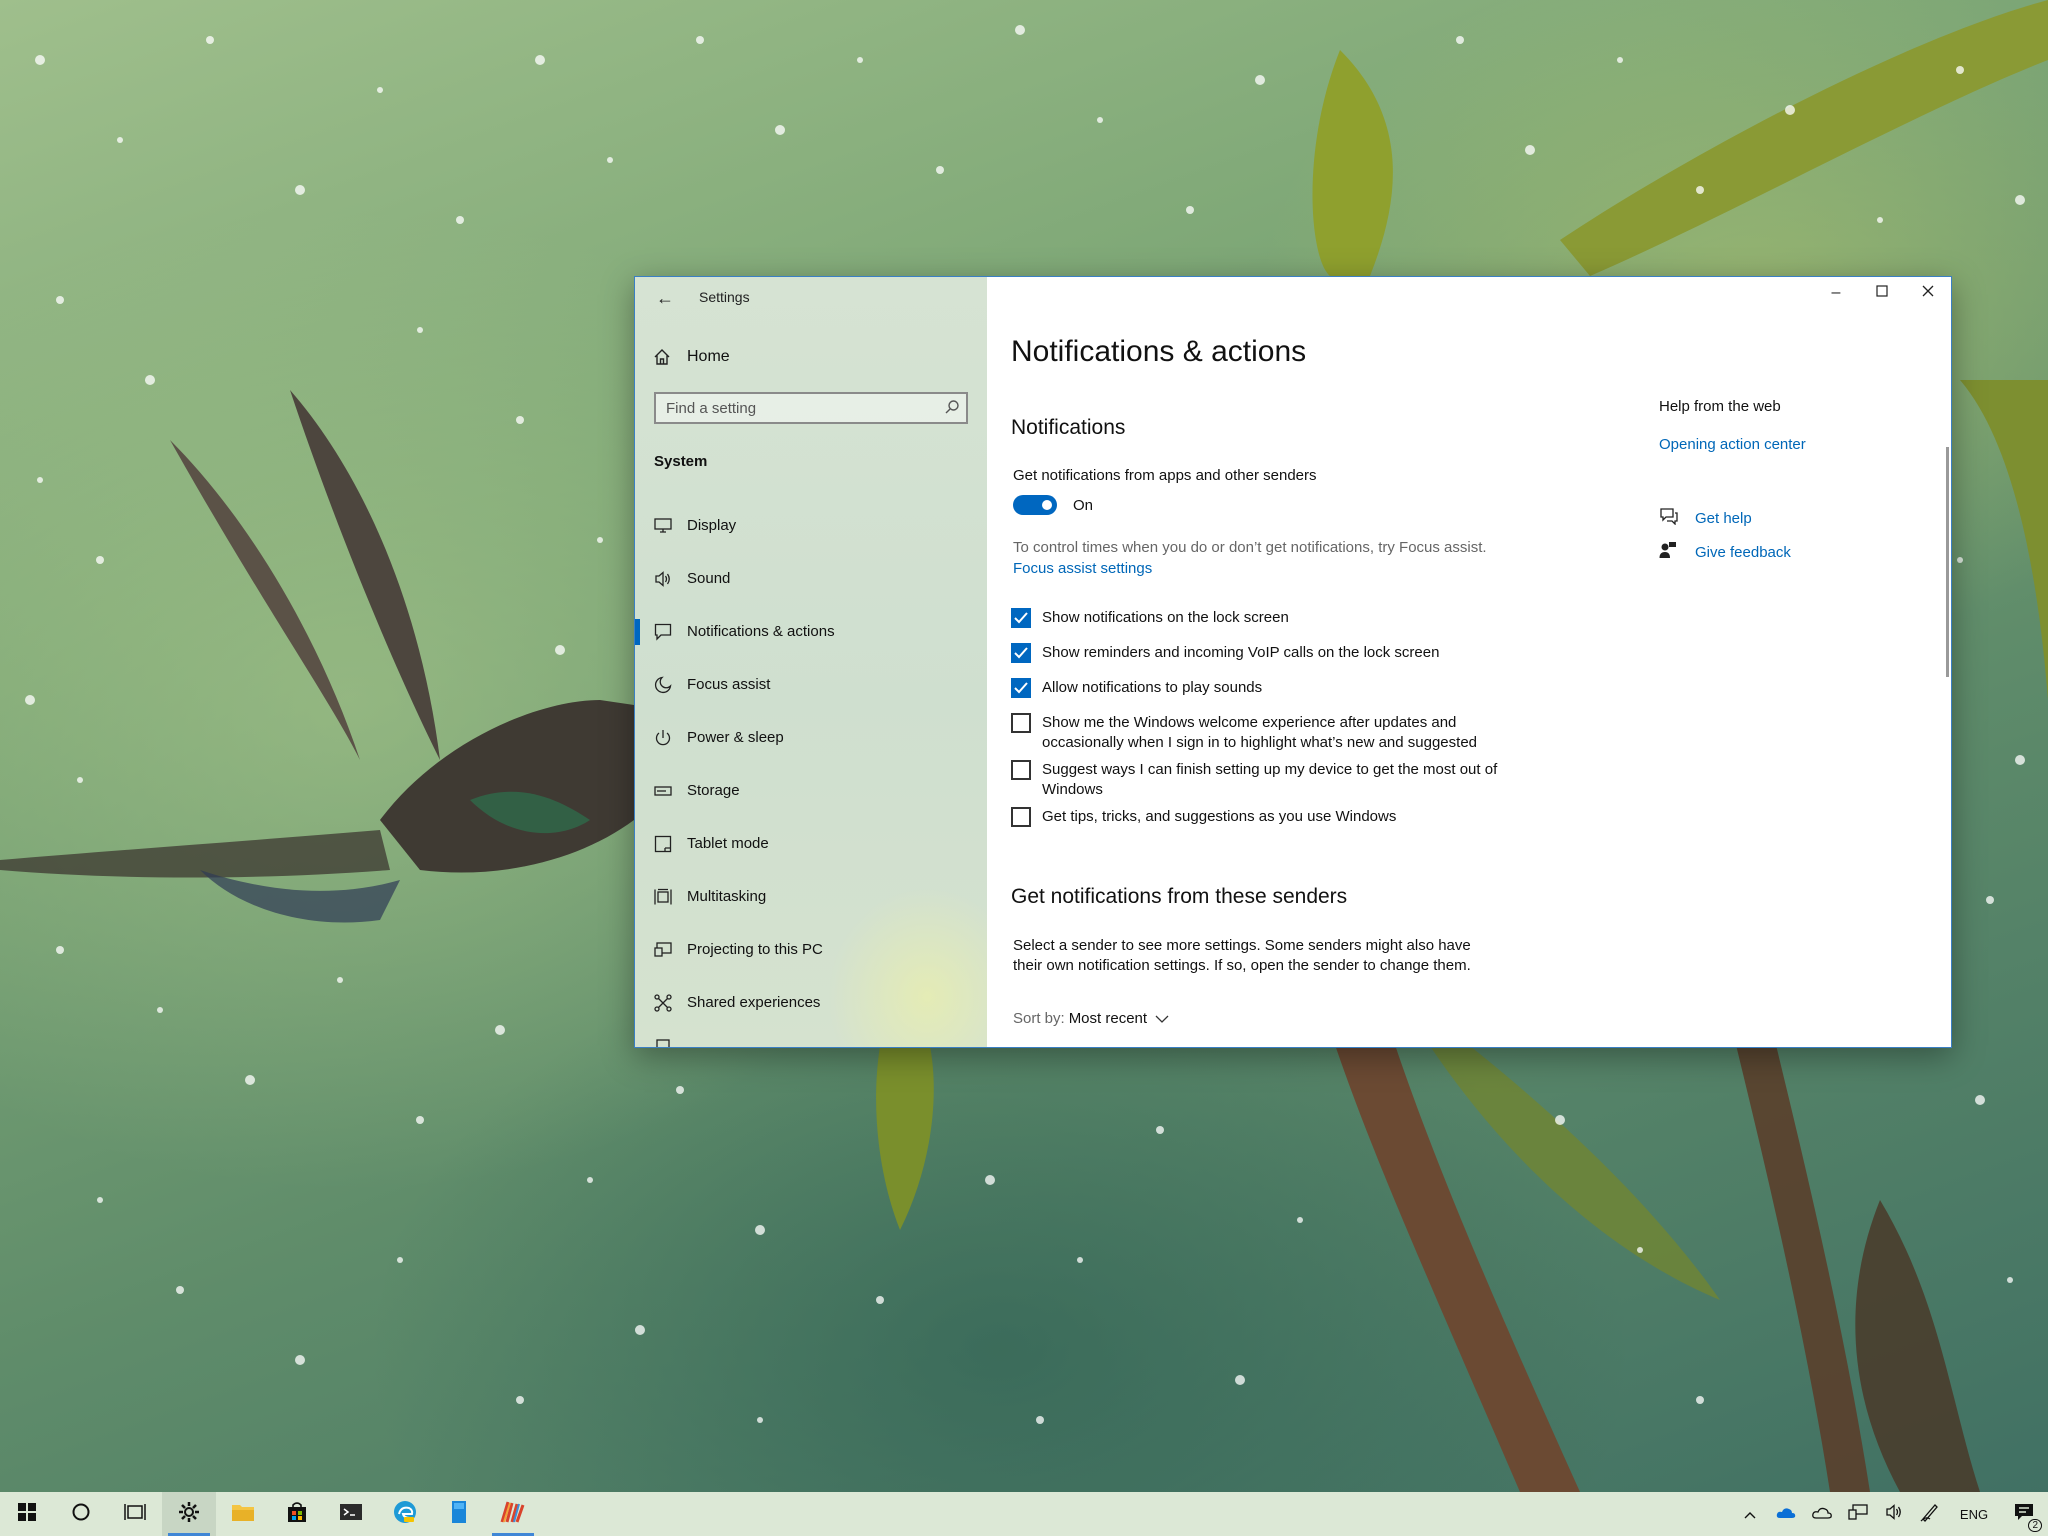 The width and height of the screenshot is (2048, 1536). I want to click on help-link-action-center: Opening action center, so click(1732, 444).